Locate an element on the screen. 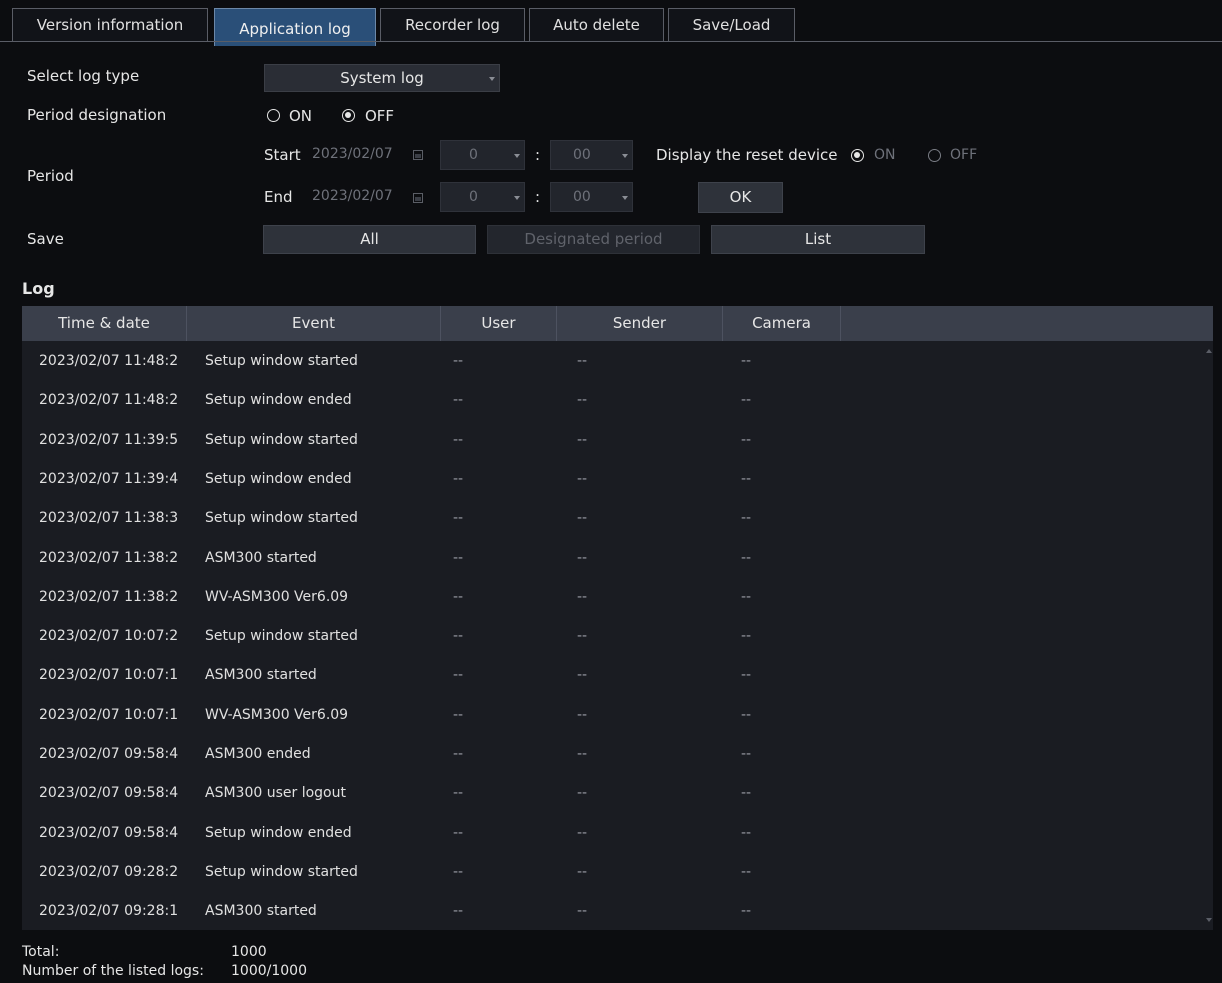 The height and width of the screenshot is (983, 1222). log-type-value: System log is located at coordinates (382, 78).